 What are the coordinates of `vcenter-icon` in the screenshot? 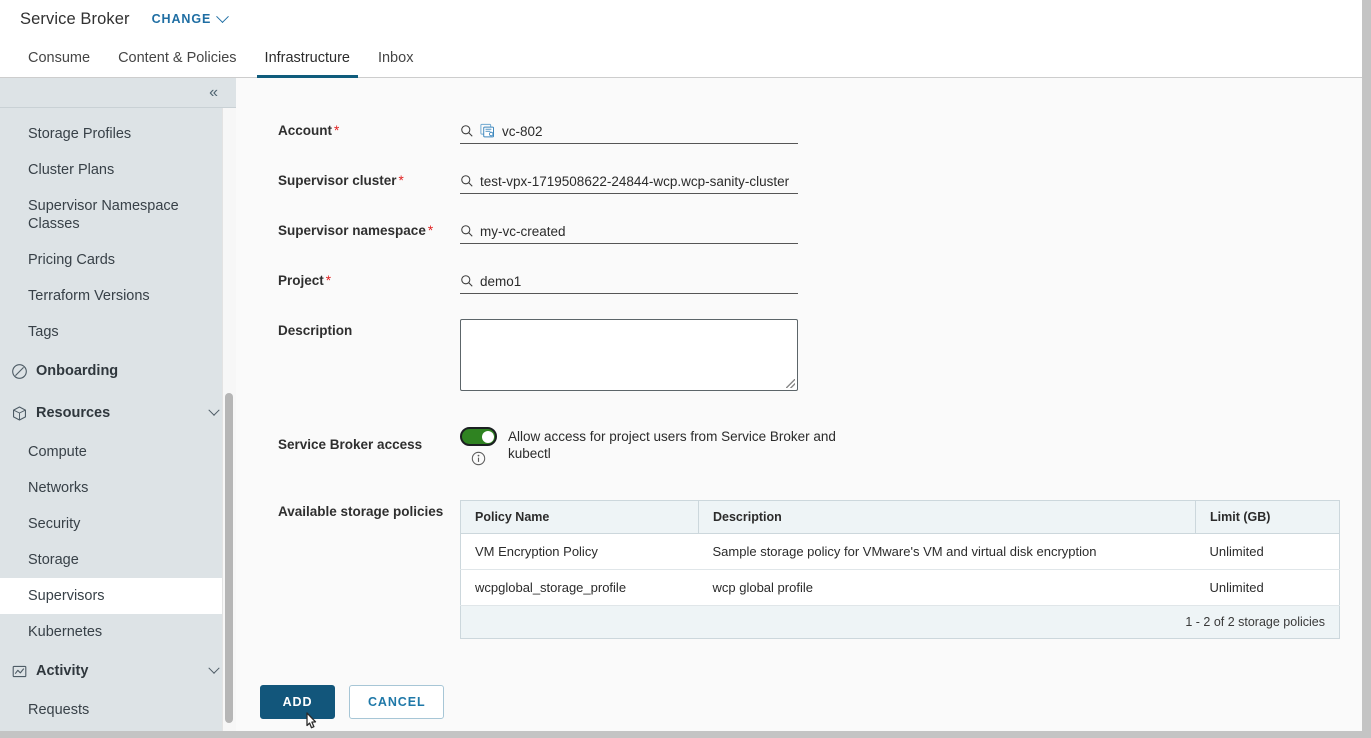 It's located at (487, 130).